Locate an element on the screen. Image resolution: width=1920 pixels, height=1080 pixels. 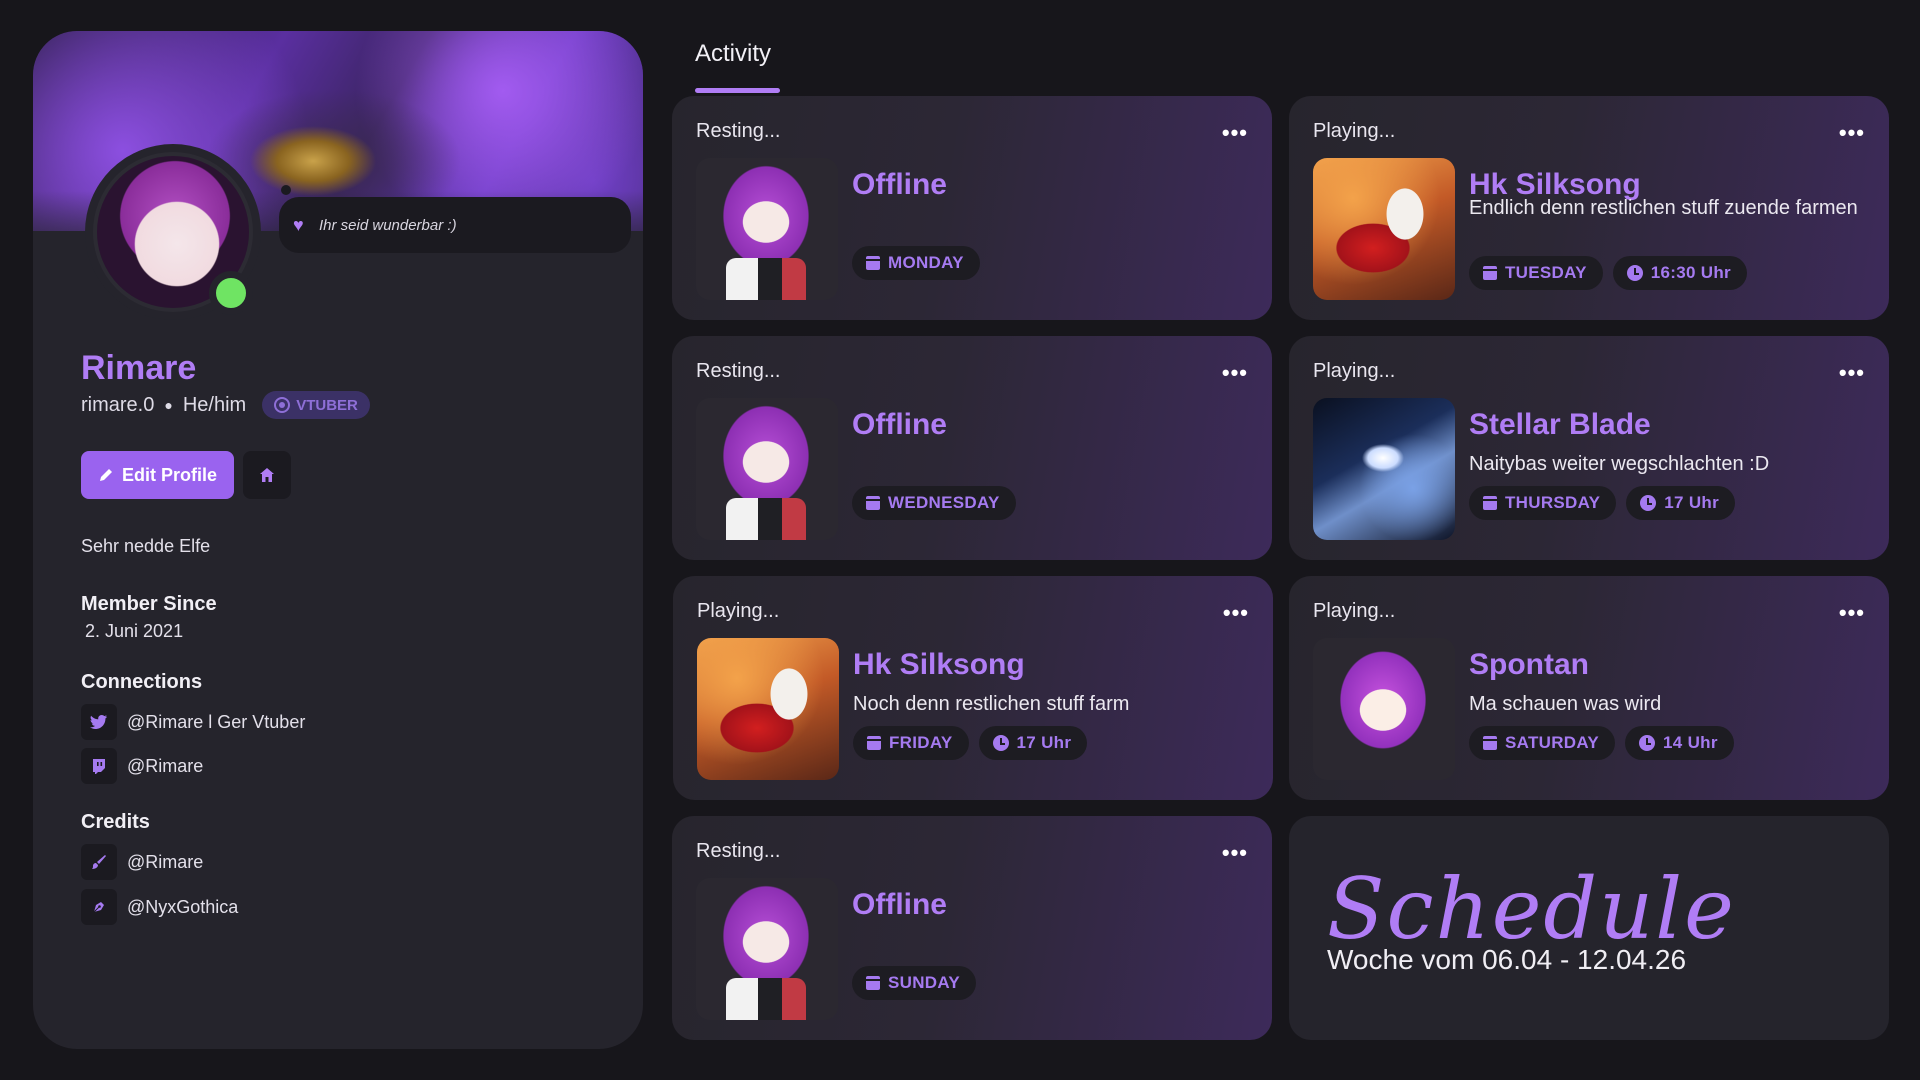
day-pill: WEDNESDAY is located at coordinates (934, 503).